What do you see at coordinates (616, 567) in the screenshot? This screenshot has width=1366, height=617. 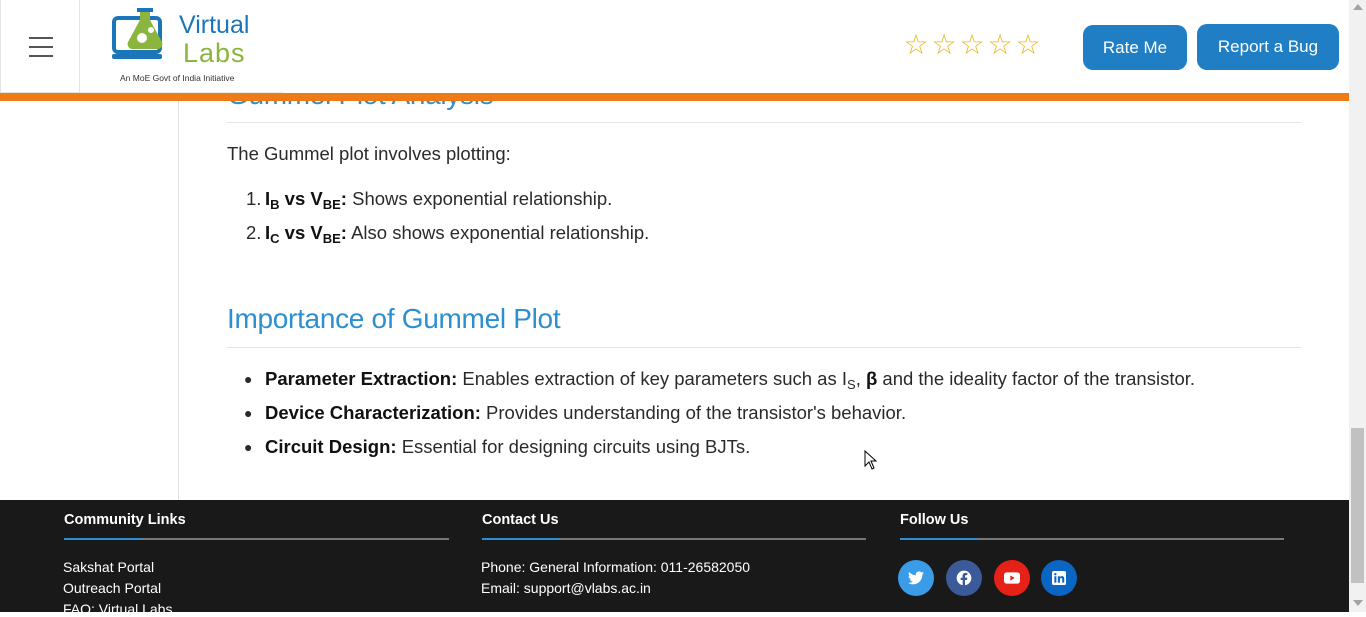 I see `footer-phone: Phone: General Information: 011-26582050` at bounding box center [616, 567].